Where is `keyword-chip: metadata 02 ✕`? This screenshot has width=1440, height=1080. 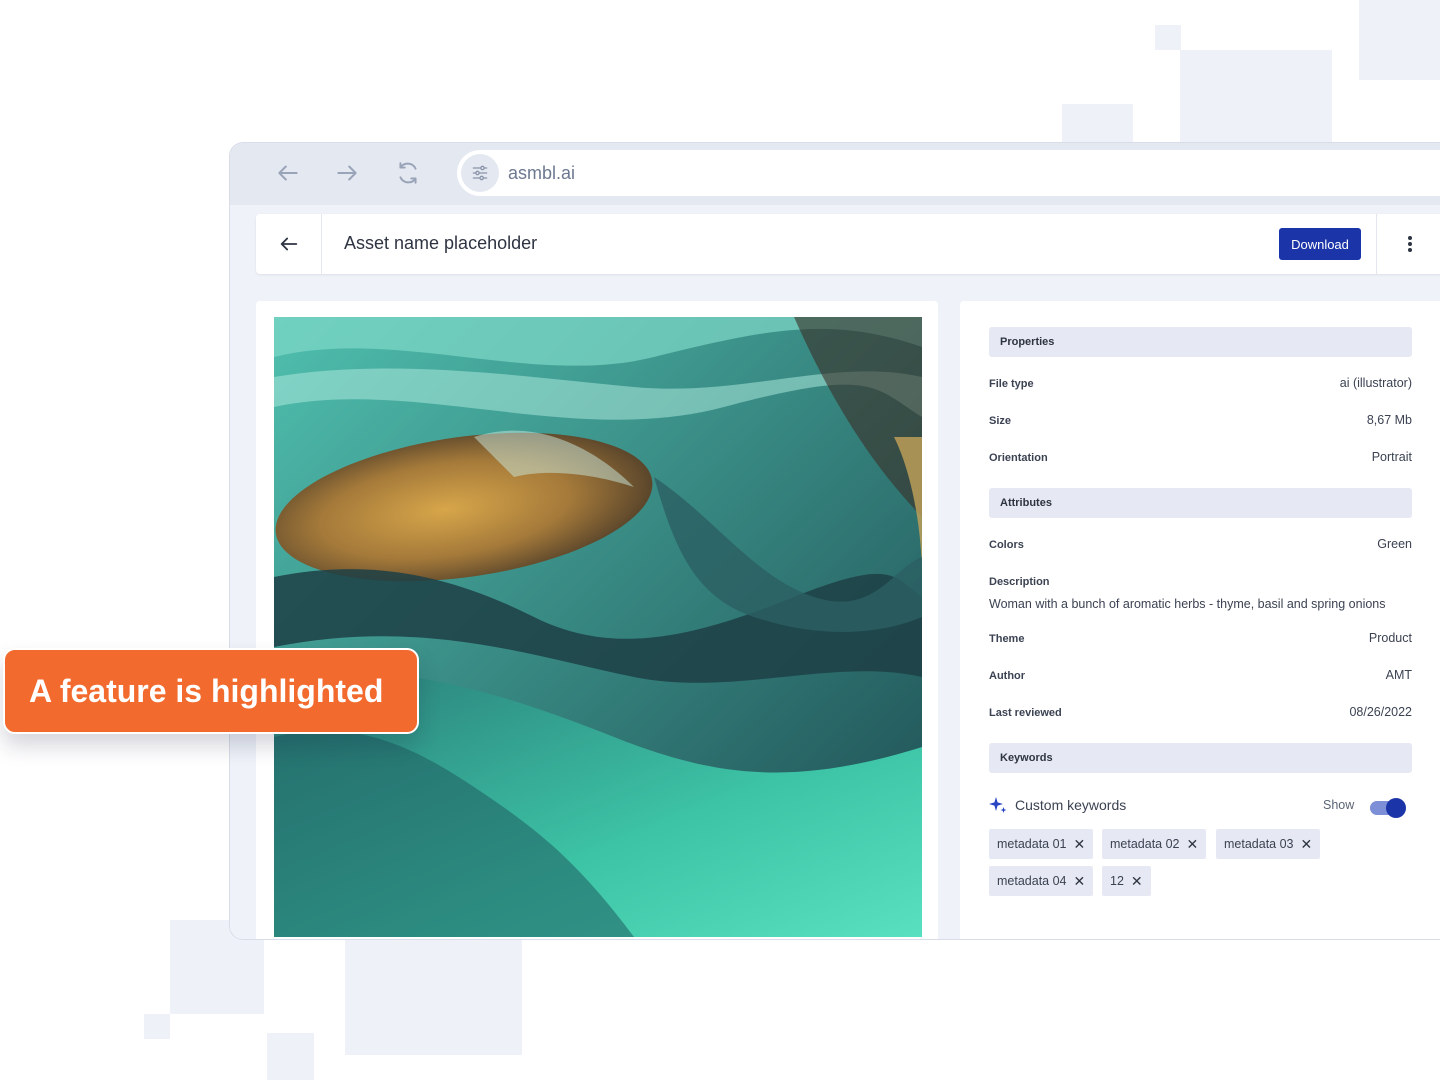
keyword-chip: metadata 02 ✕ is located at coordinates (1154, 844).